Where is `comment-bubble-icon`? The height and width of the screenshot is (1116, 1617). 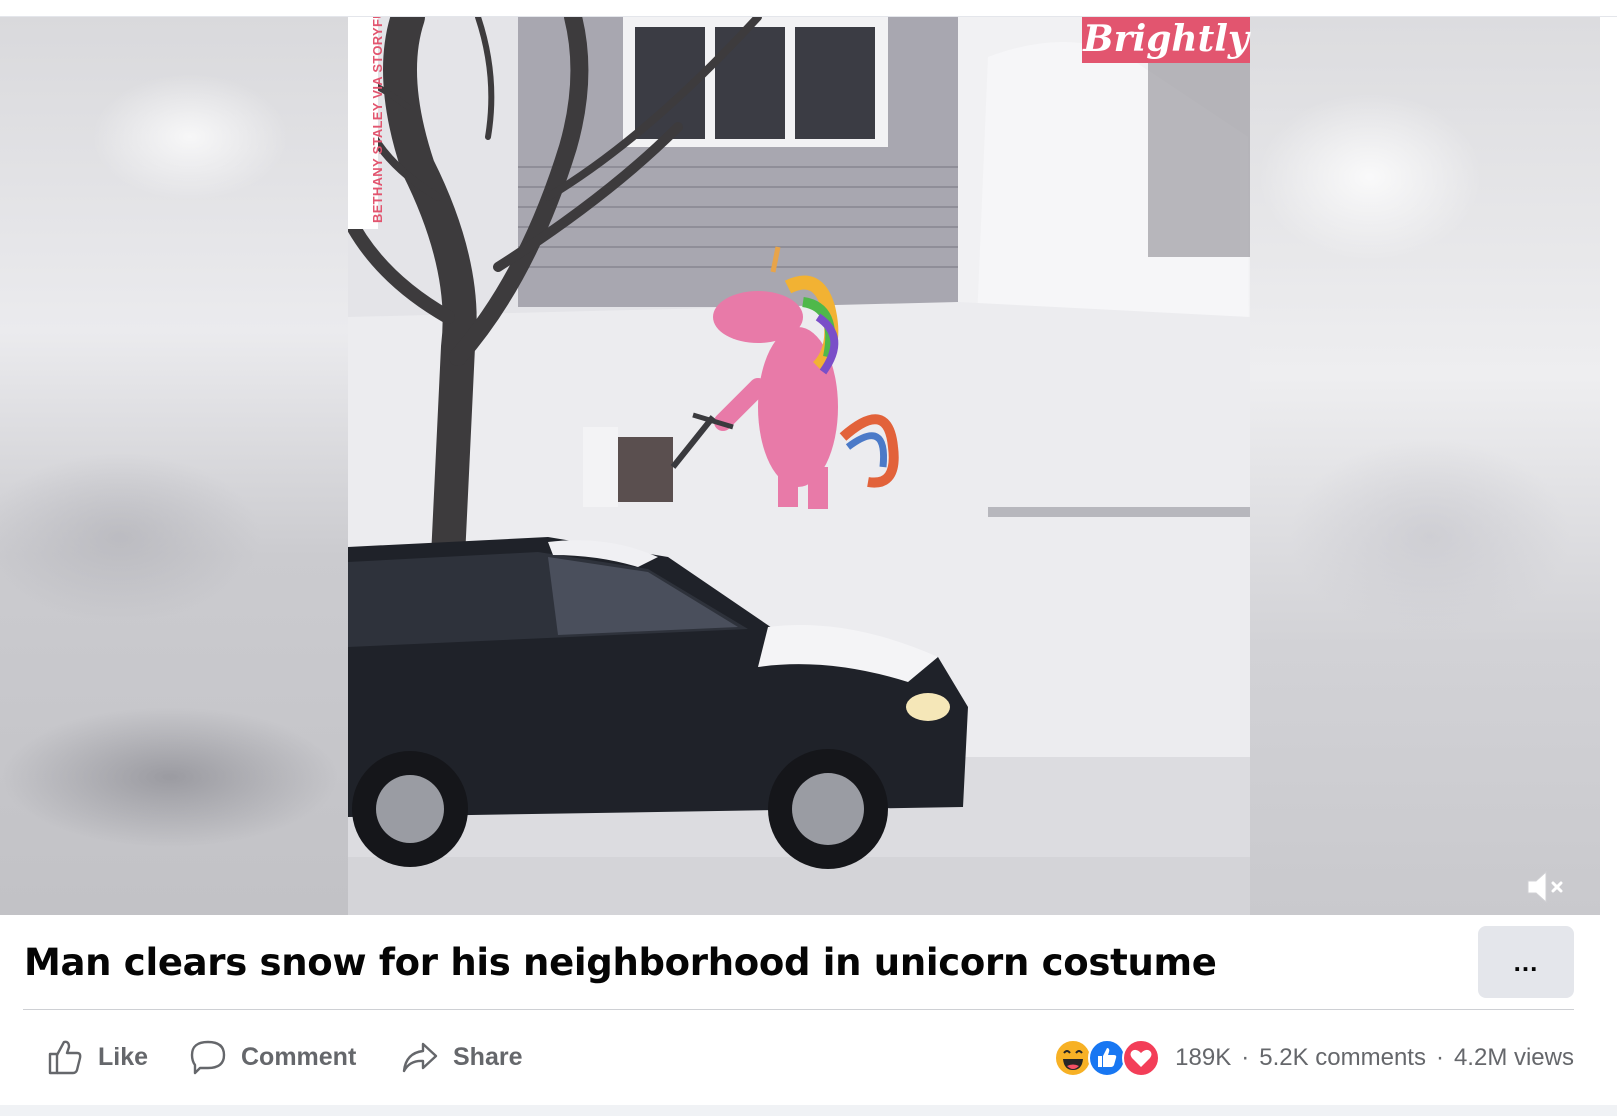
comment-bubble-icon is located at coordinates (208, 1057).